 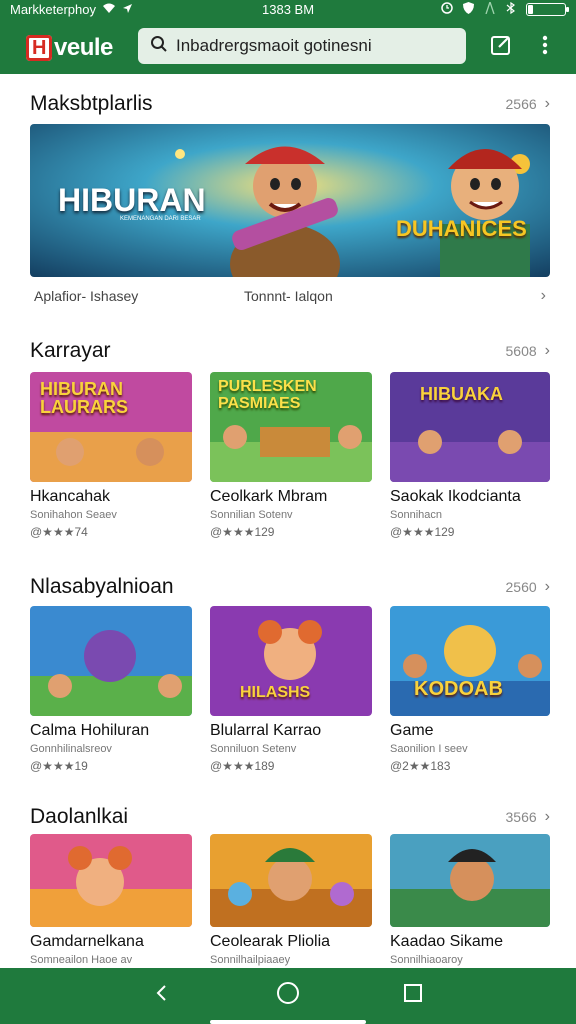 What do you see at coordinates (490, 8) in the screenshot?
I see `signal-icon` at bounding box center [490, 8].